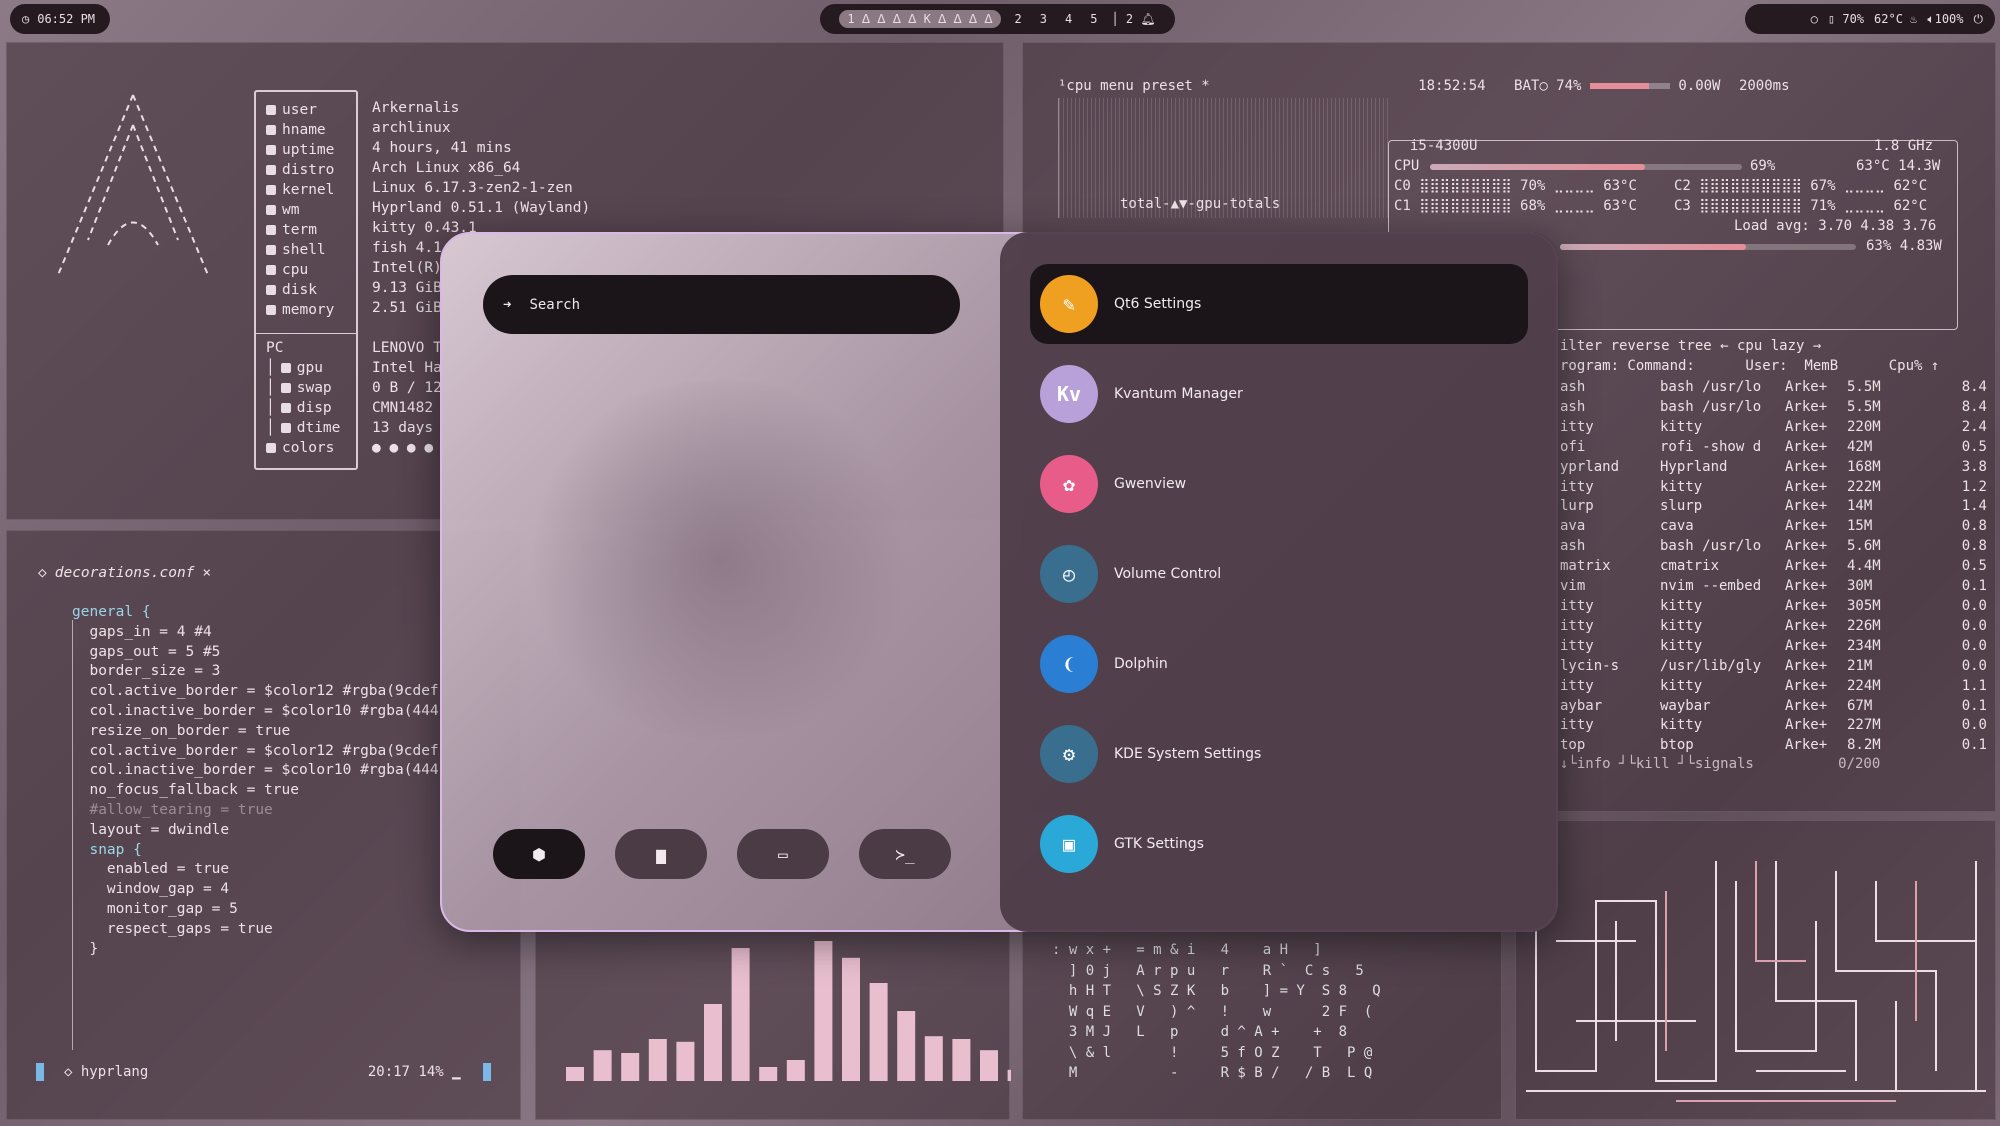 The height and width of the screenshot is (1126, 2000). Describe the element at coordinates (1773, 726) in the screenshot. I see `process-row: itty kitty Arke+ 227M 0.0` at that location.